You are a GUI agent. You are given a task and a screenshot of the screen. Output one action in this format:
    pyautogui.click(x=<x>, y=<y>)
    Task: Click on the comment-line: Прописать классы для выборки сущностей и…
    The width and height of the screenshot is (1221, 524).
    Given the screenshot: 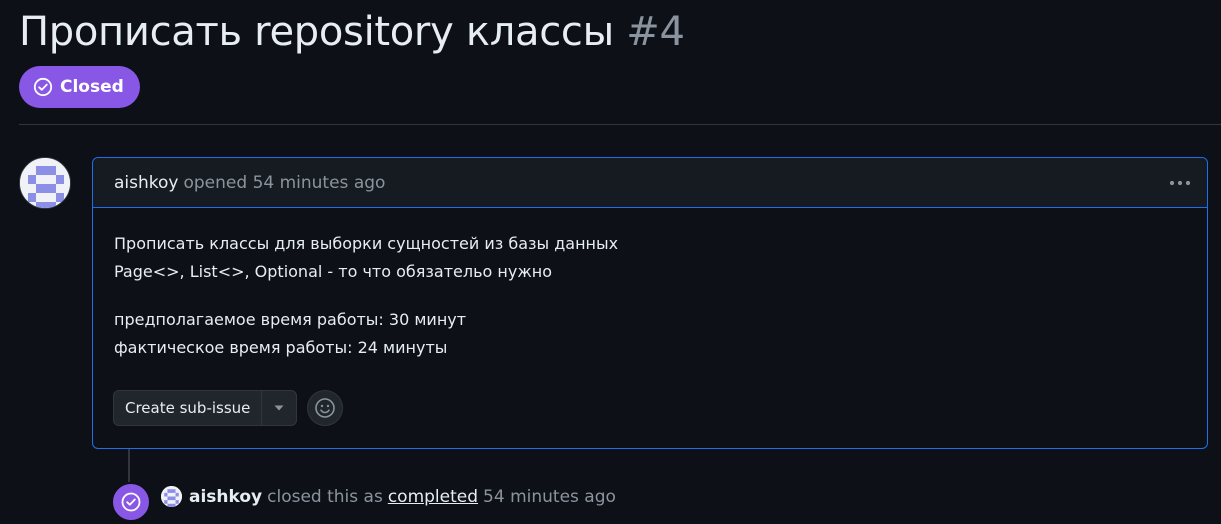 What is the action you would take?
    pyautogui.click(x=366, y=243)
    